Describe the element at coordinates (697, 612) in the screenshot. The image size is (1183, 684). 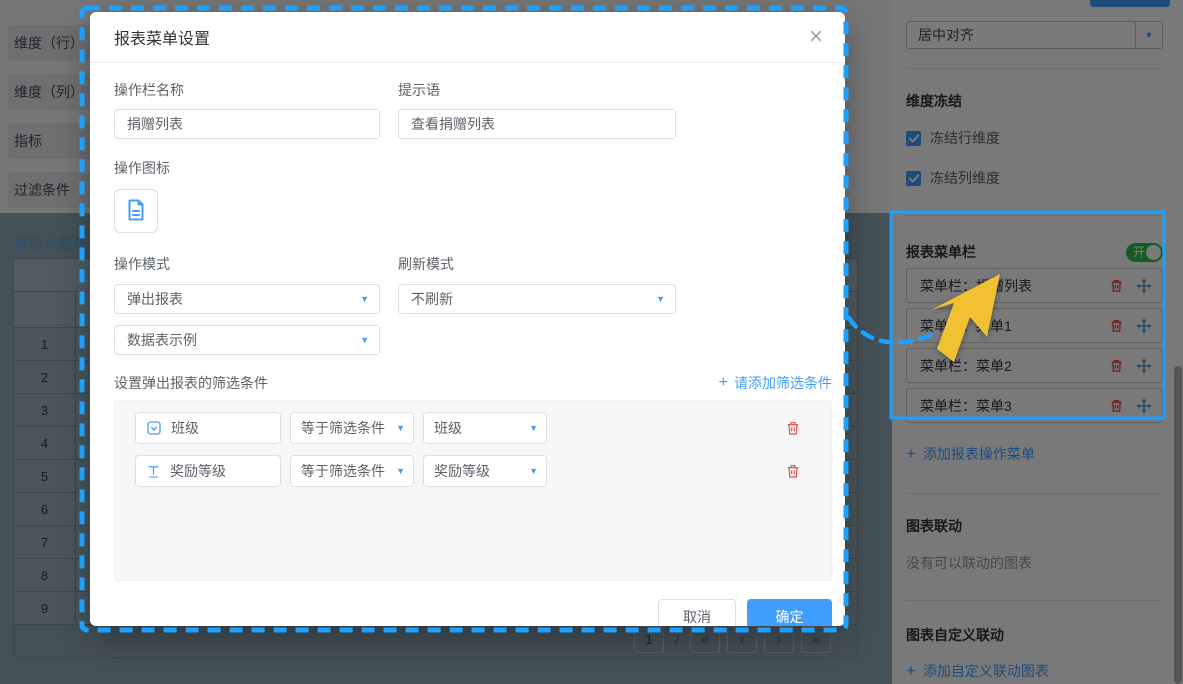
I see `cancel-button: 取消` at that location.